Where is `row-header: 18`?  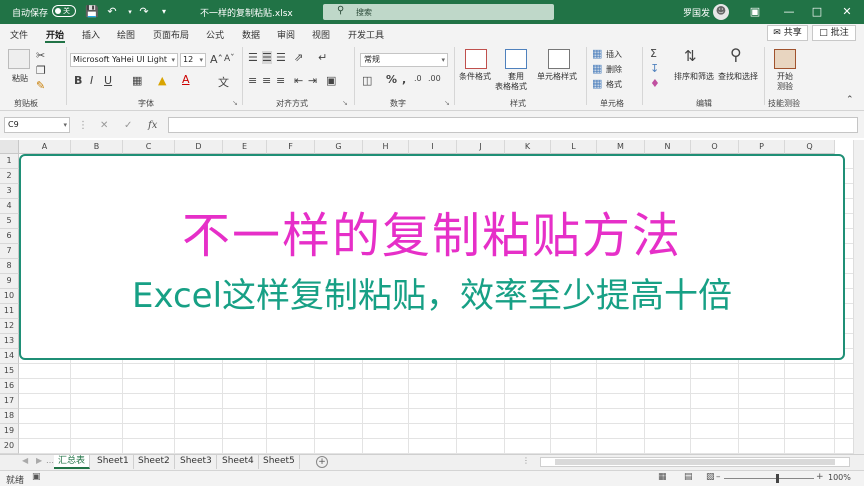 row-header: 18 is located at coordinates (9, 416).